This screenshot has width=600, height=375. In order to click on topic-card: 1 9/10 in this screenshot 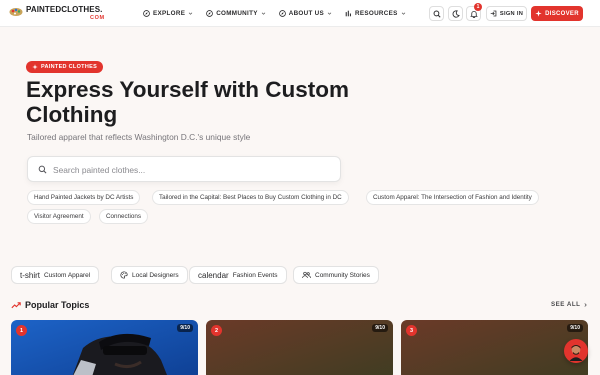, I will do `click(104, 347)`.